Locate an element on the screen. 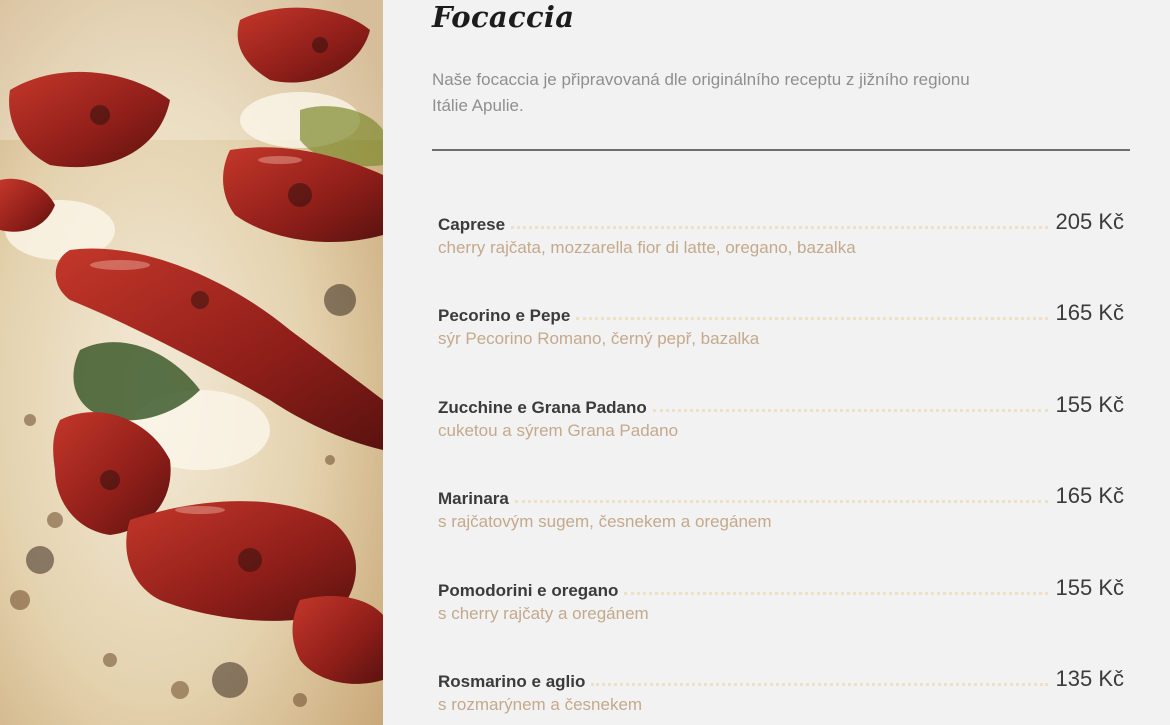 The width and height of the screenshot is (1170, 725). item-name: Pecorino e Pepe is located at coordinates (504, 315).